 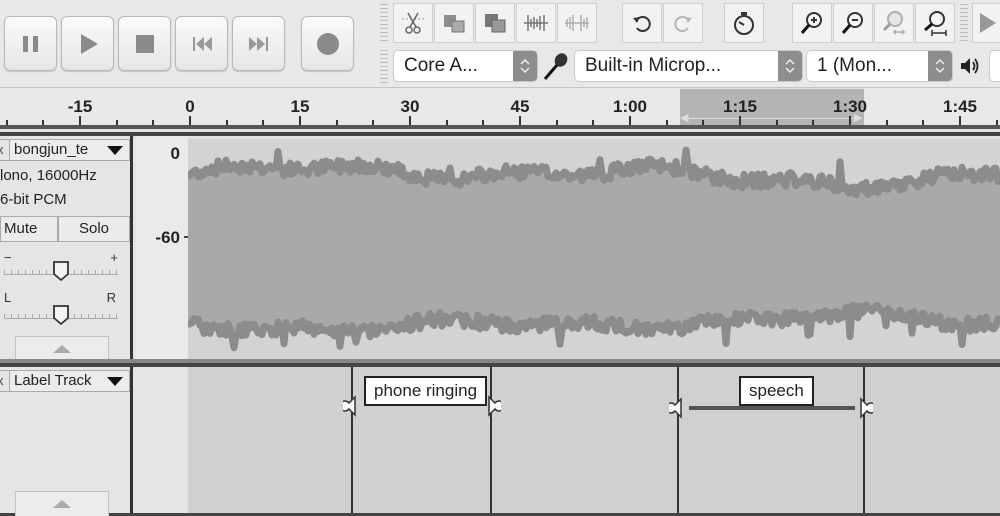 I want to click on timeline-ruler: ◀ ▶ -15 0 15 30 45 1:00 1:15 1:30 1:45, so click(x=500, y=109).